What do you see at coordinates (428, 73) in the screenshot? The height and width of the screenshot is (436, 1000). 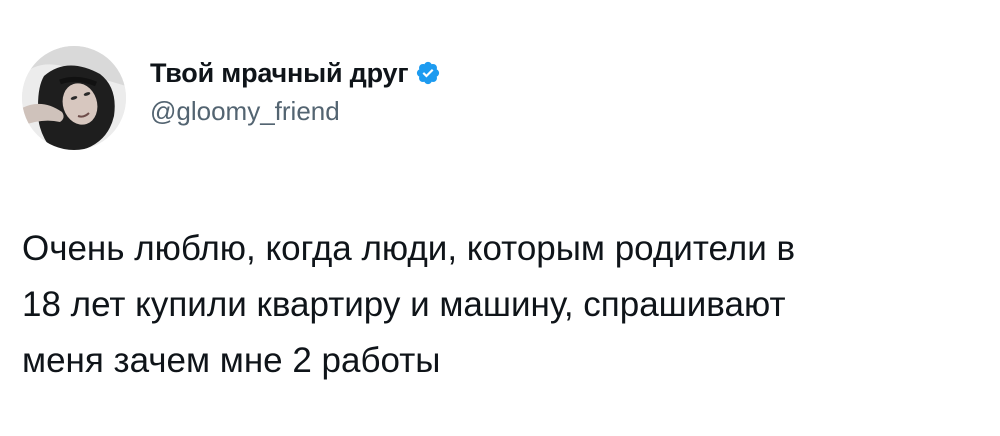 I see `verified-badge-icon` at bounding box center [428, 73].